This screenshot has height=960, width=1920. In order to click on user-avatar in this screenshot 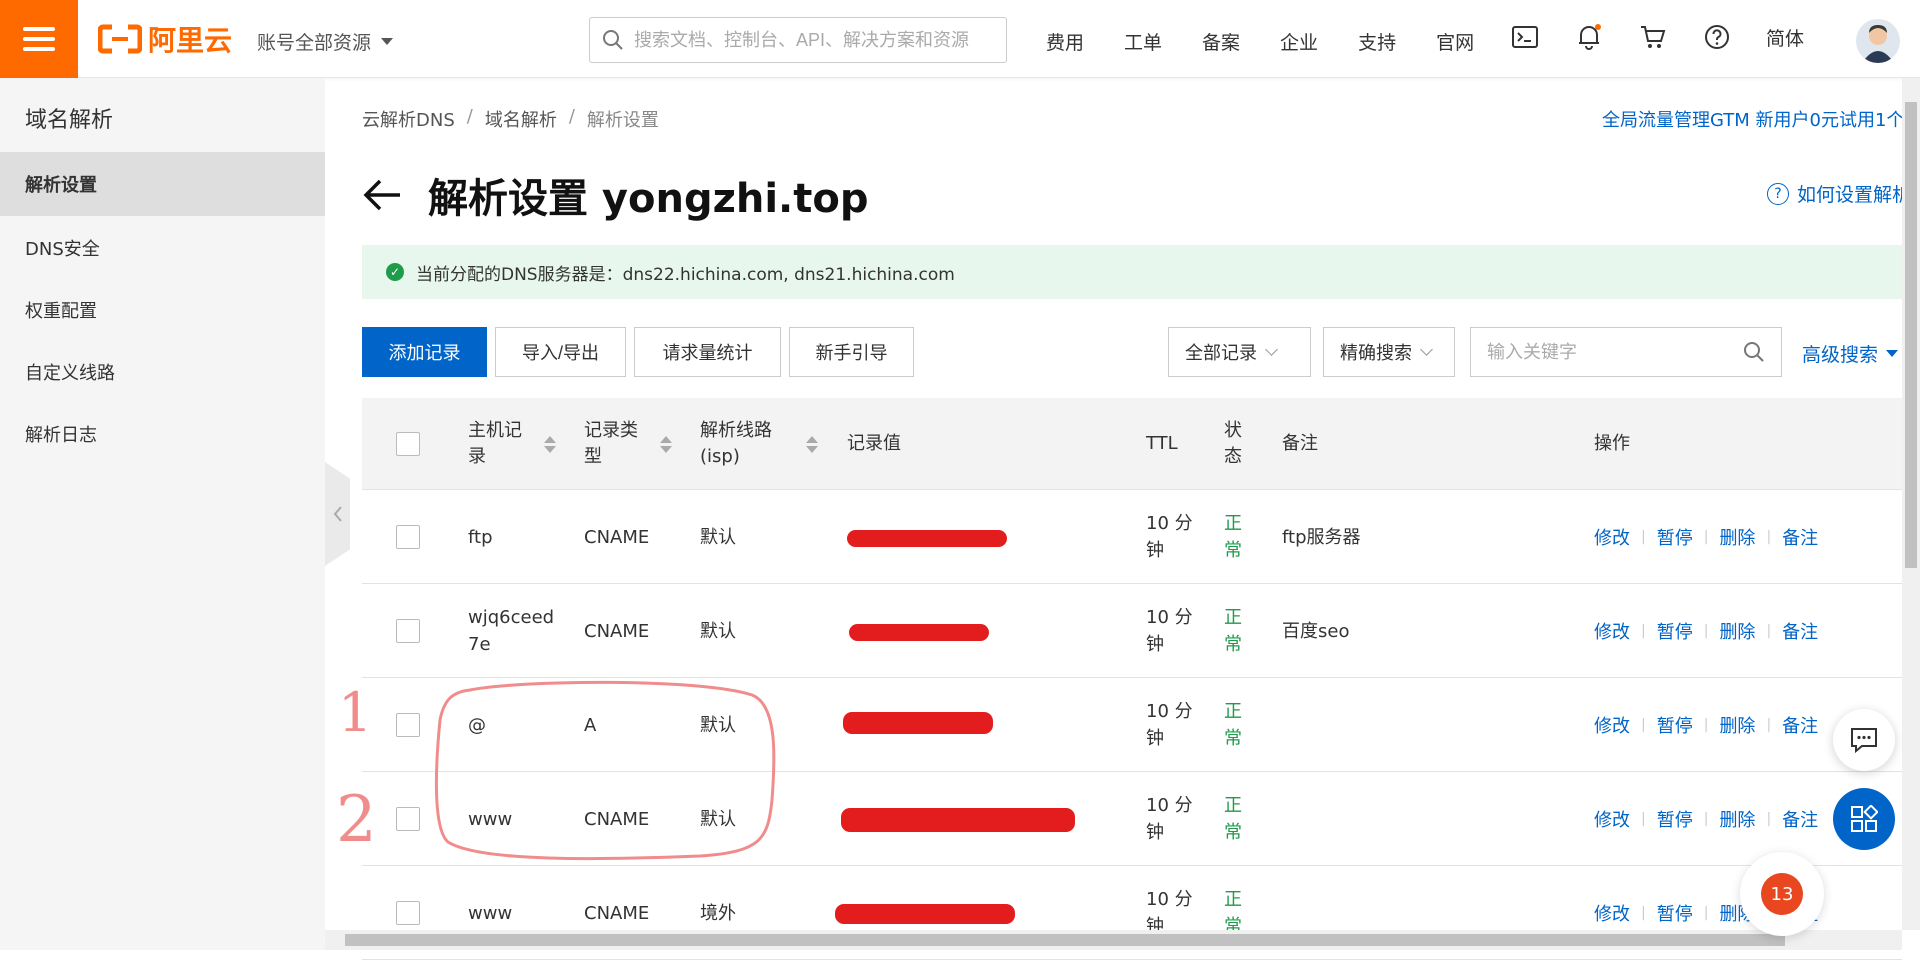, I will do `click(1878, 41)`.